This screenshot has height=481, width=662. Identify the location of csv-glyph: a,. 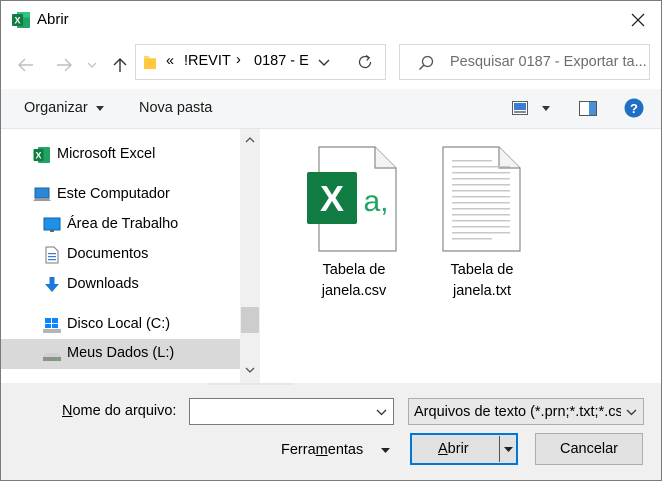
(375, 201).